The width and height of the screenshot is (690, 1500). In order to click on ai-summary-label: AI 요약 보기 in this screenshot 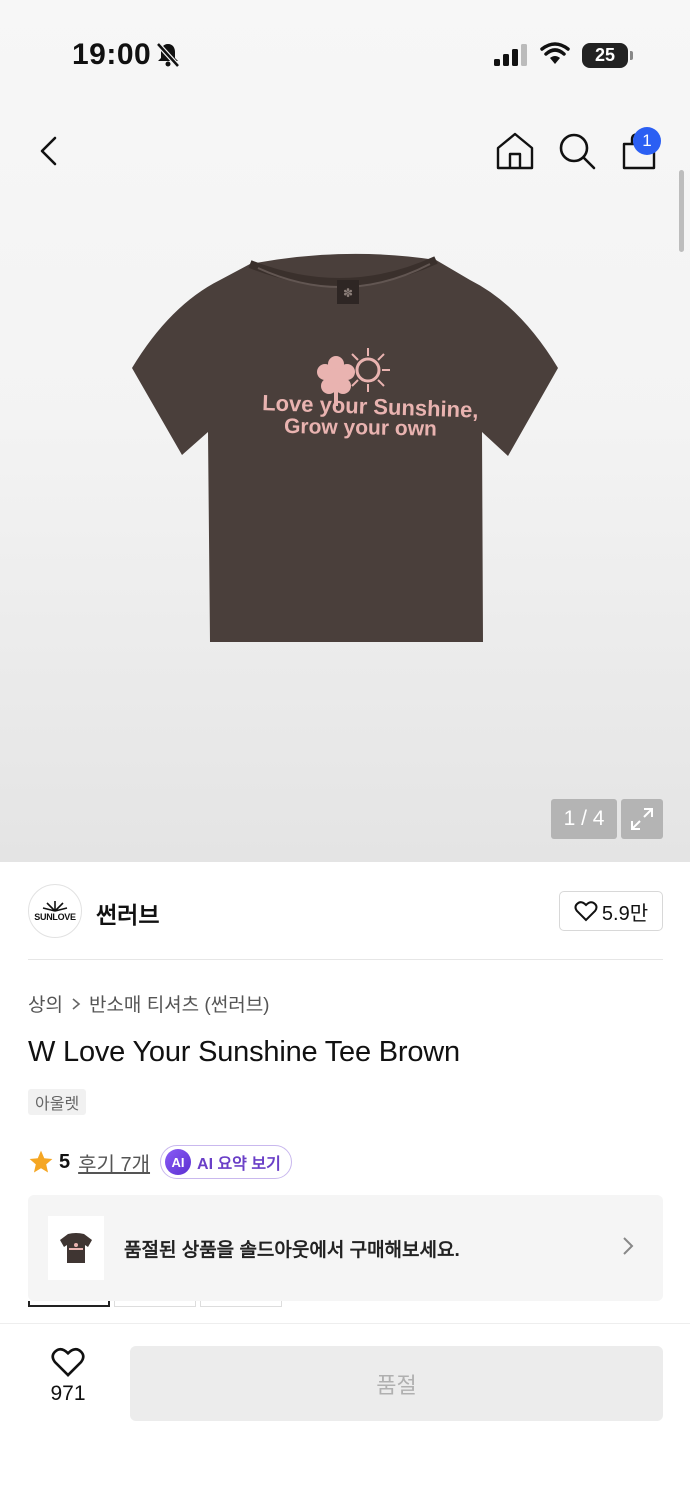, I will do `click(239, 1164)`.